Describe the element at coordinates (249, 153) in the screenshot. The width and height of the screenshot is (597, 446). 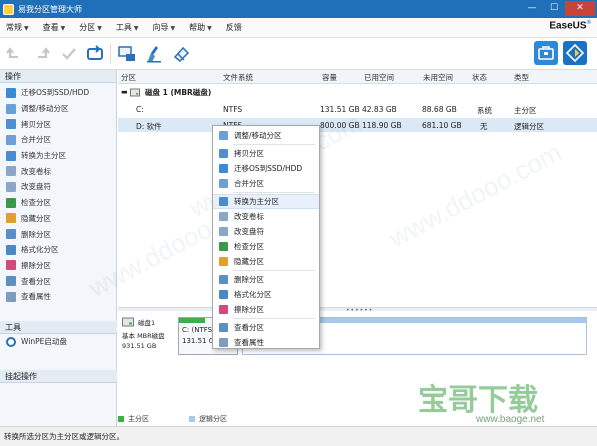
I see `context-menu-label: 拷贝分区` at that location.